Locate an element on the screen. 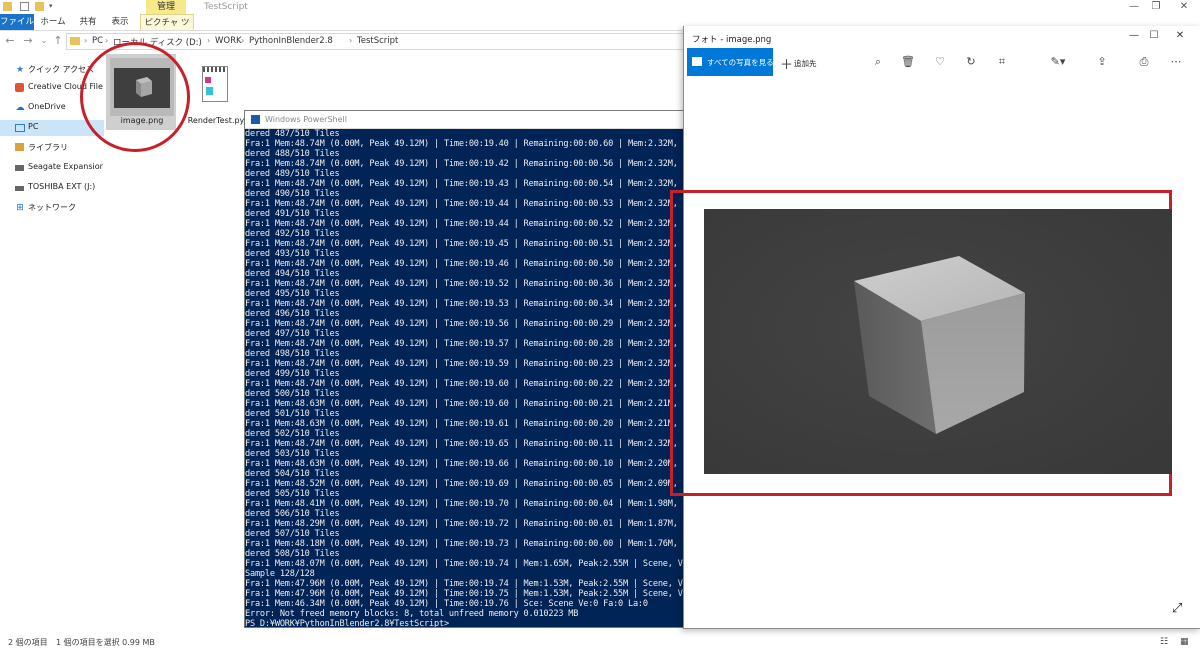 Image resolution: width=1200 pixels, height=650 pixels. nav-item-seagate: Seagate Expansion Dr is located at coordinates (52, 168).